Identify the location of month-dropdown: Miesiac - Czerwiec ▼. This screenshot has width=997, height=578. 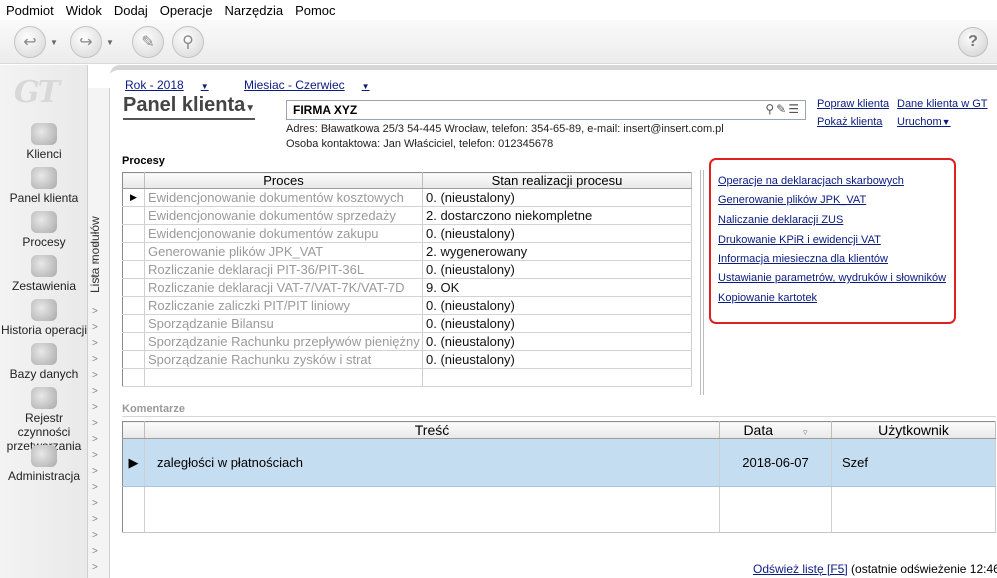
(315, 85).